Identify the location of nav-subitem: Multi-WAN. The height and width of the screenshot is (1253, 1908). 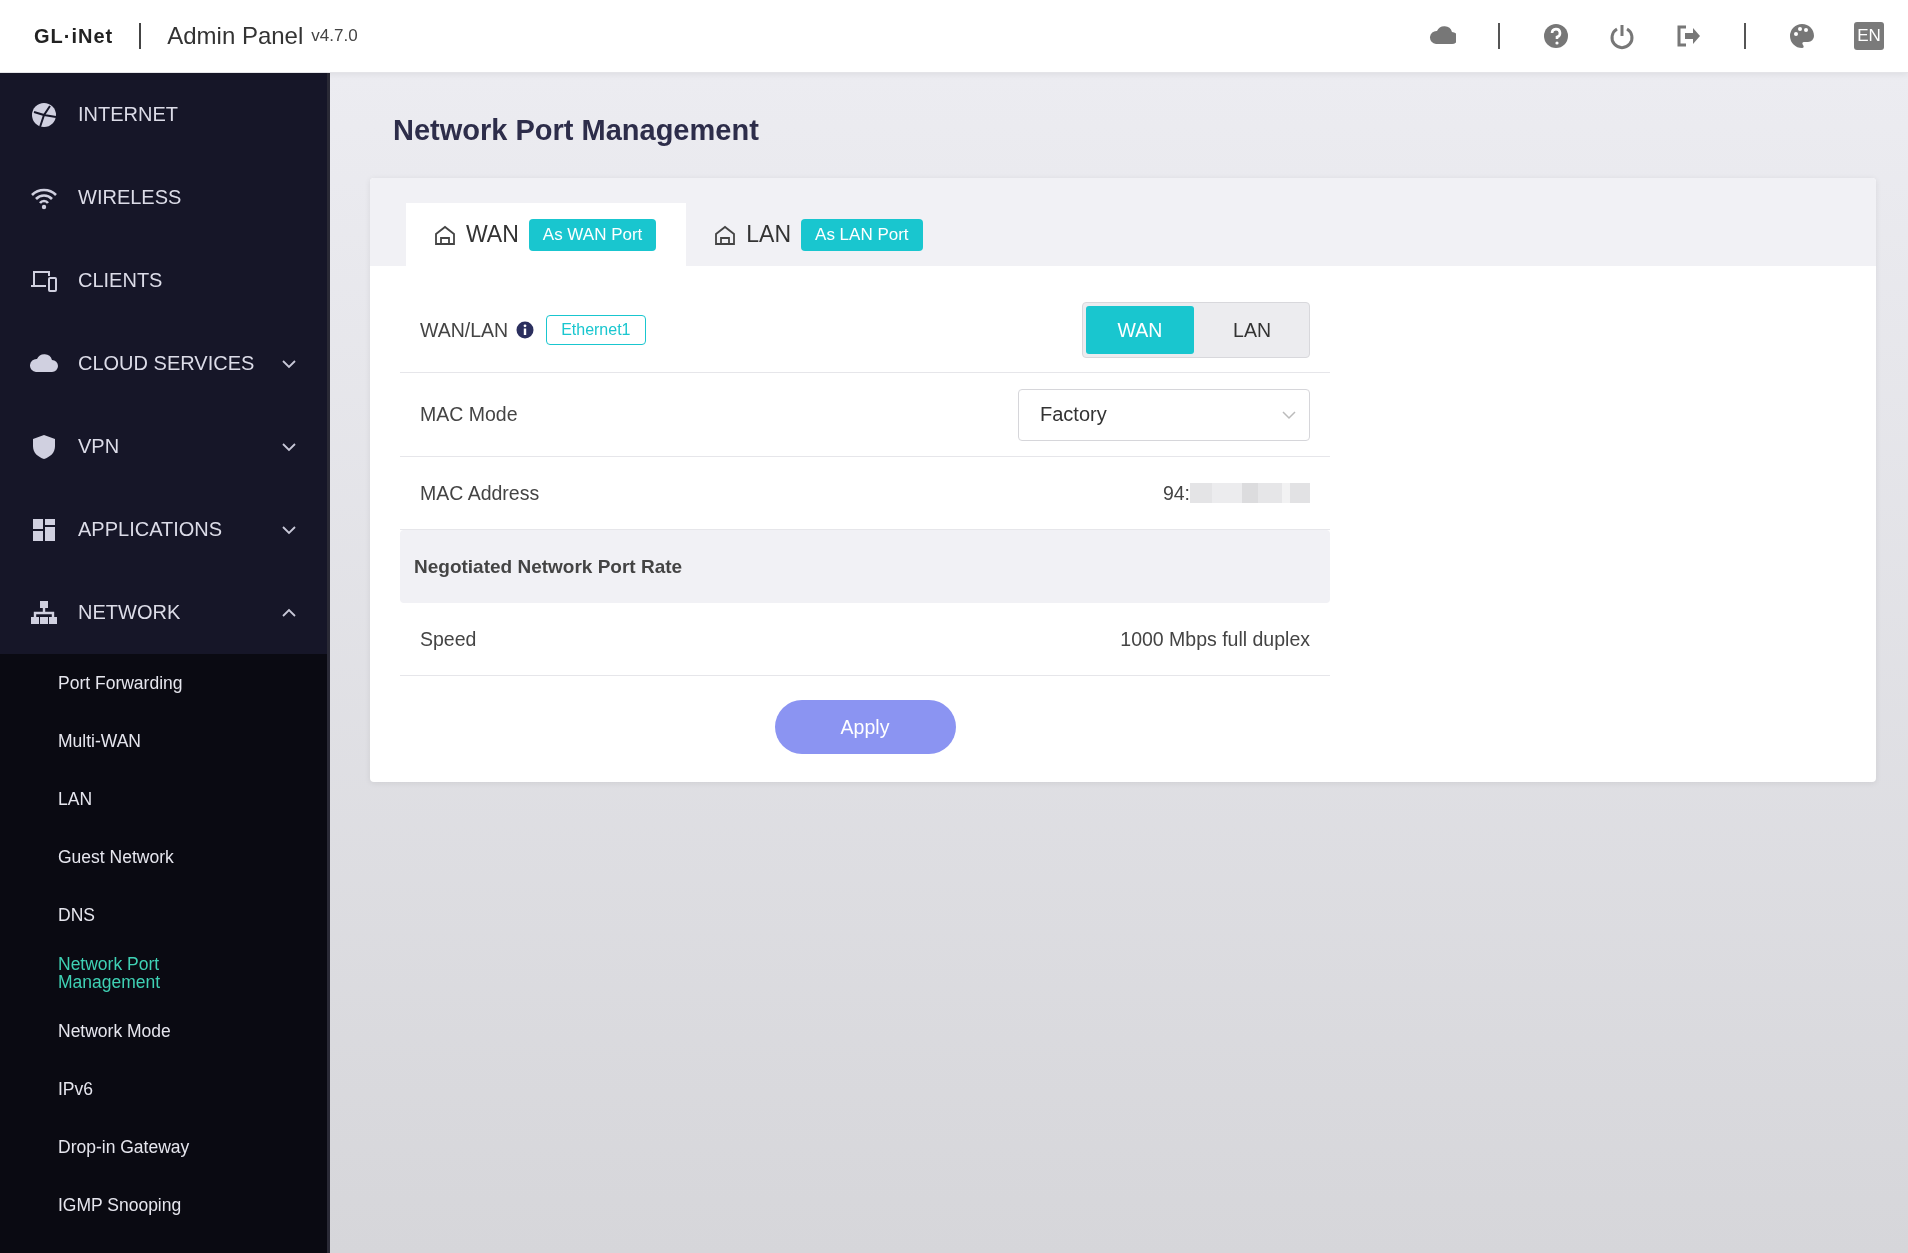
(163, 741).